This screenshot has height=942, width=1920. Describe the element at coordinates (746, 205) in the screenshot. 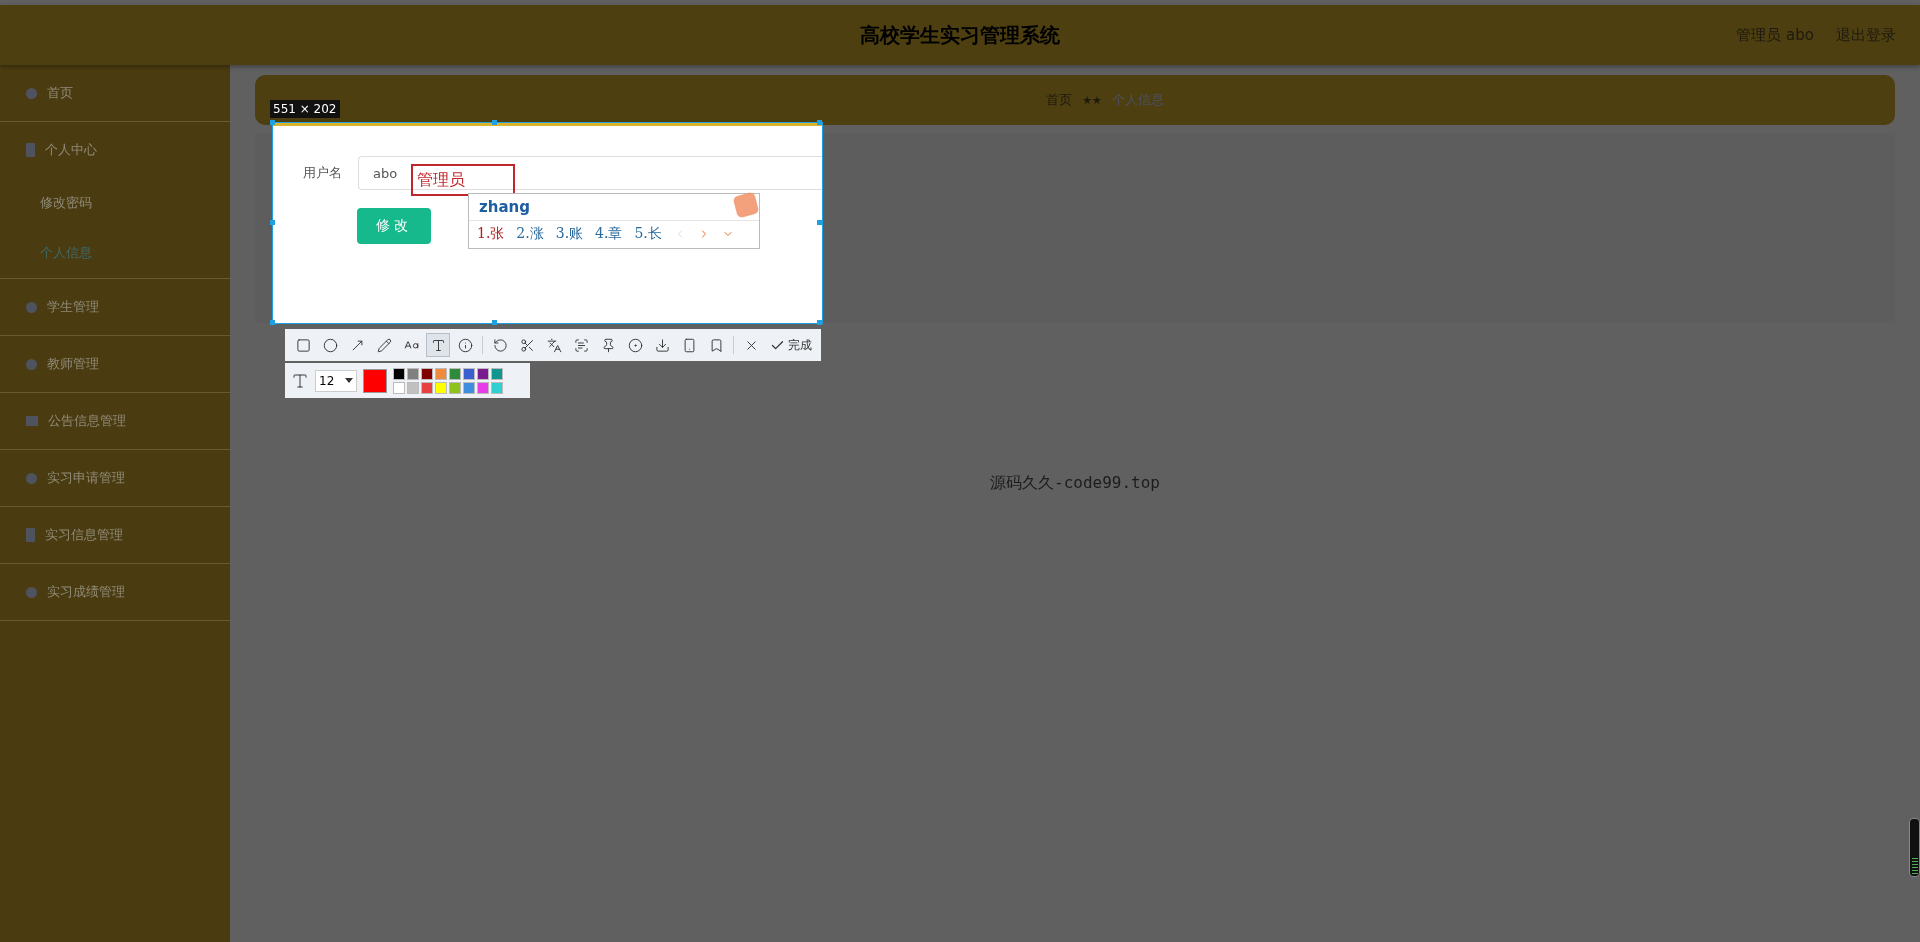

I see `ime-logo-icon` at that location.